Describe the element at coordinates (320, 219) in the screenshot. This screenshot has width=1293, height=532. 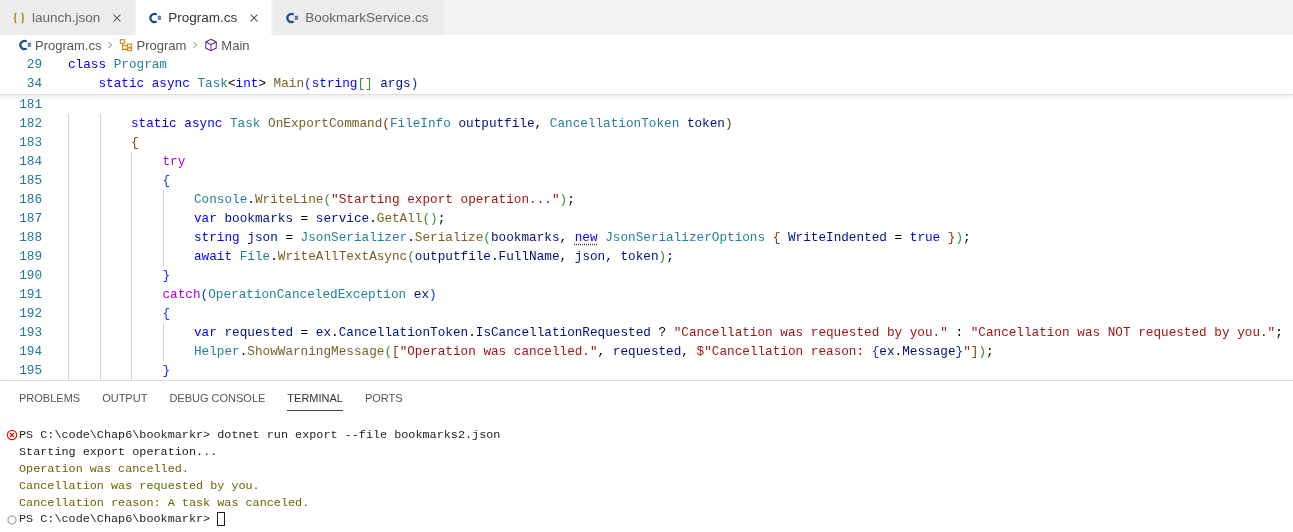
I see `code-line: var bookmarks = service.GetAll();` at that location.